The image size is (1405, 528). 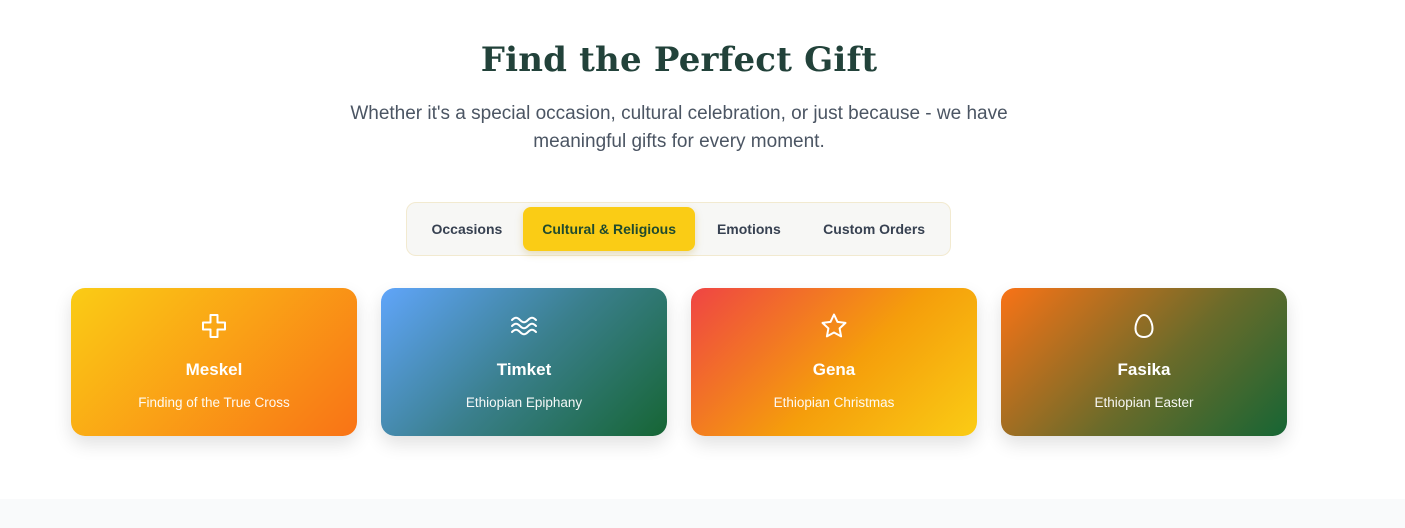 I want to click on card-title: Gena, so click(x=834, y=369).